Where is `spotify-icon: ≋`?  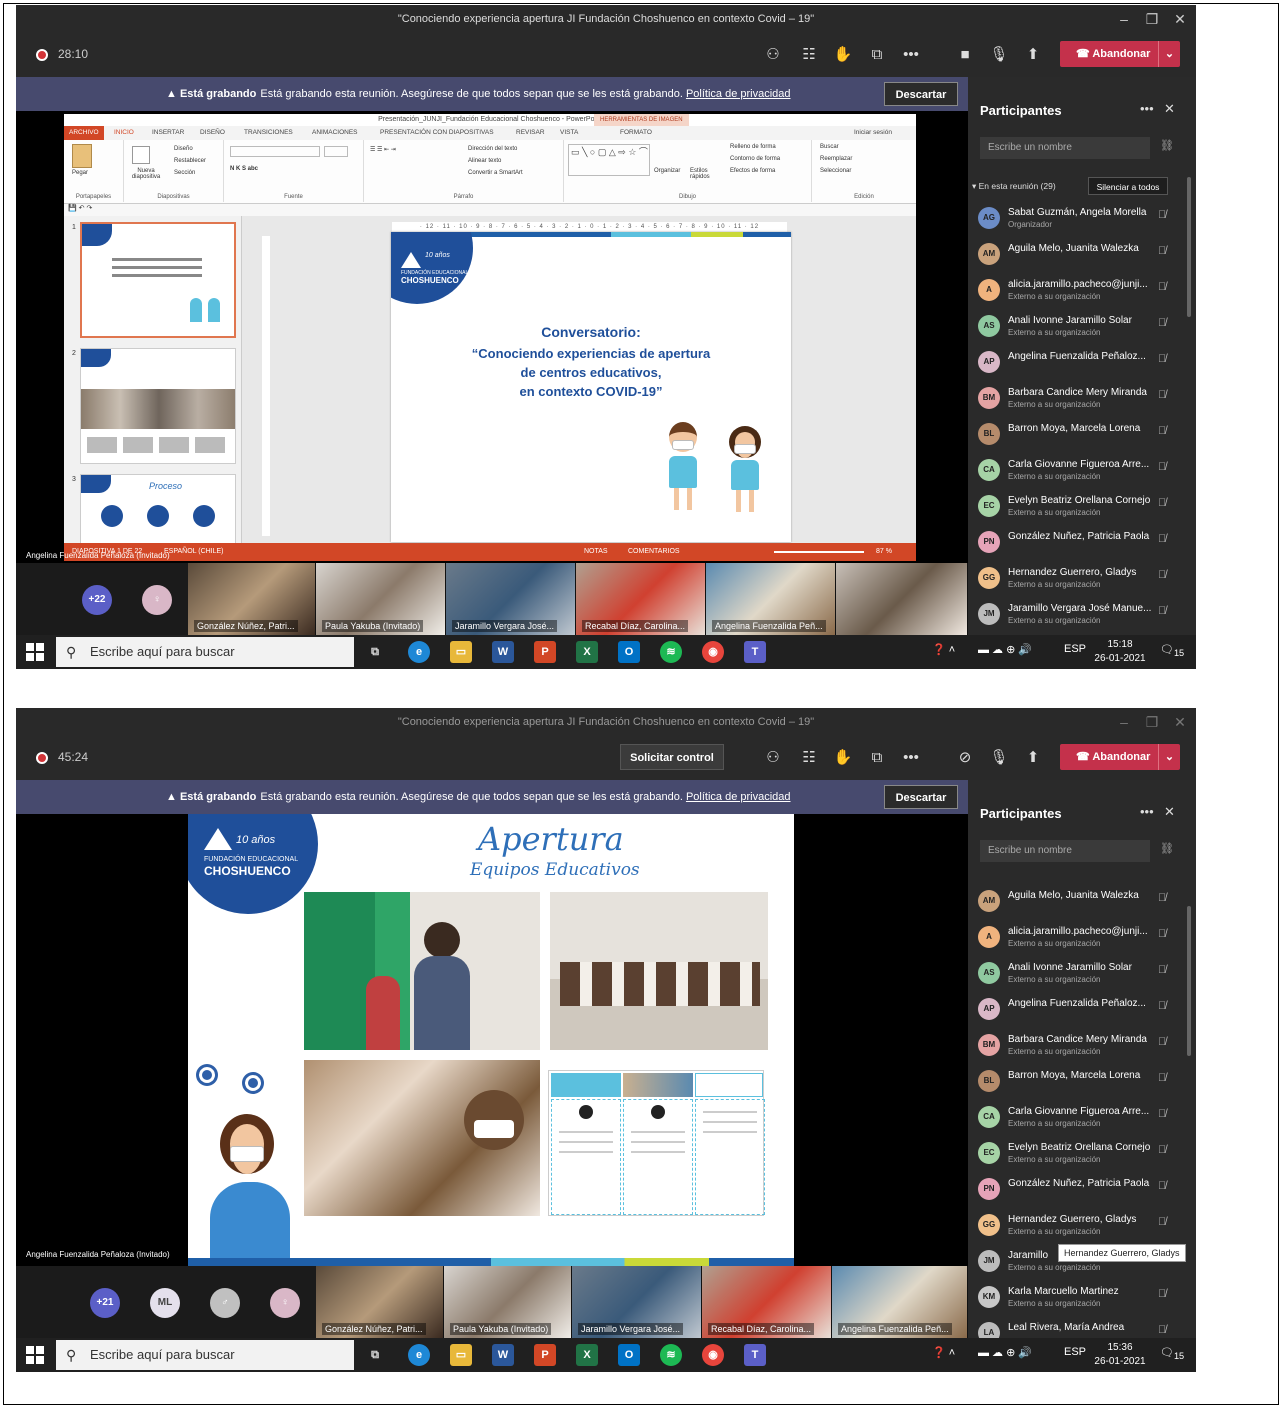
spotify-icon: ≋ is located at coordinates (671, 1355).